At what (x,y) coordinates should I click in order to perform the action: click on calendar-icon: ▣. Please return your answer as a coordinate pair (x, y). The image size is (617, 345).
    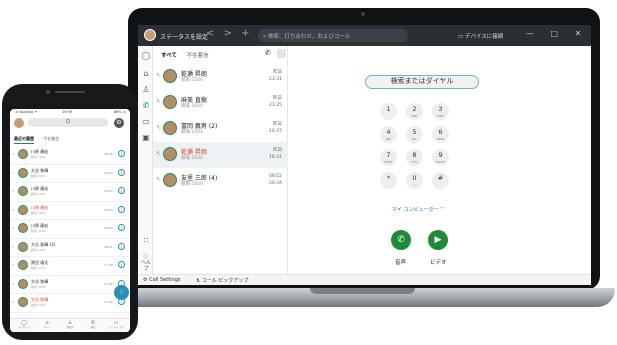
    Looking at the image, I should click on (146, 138).